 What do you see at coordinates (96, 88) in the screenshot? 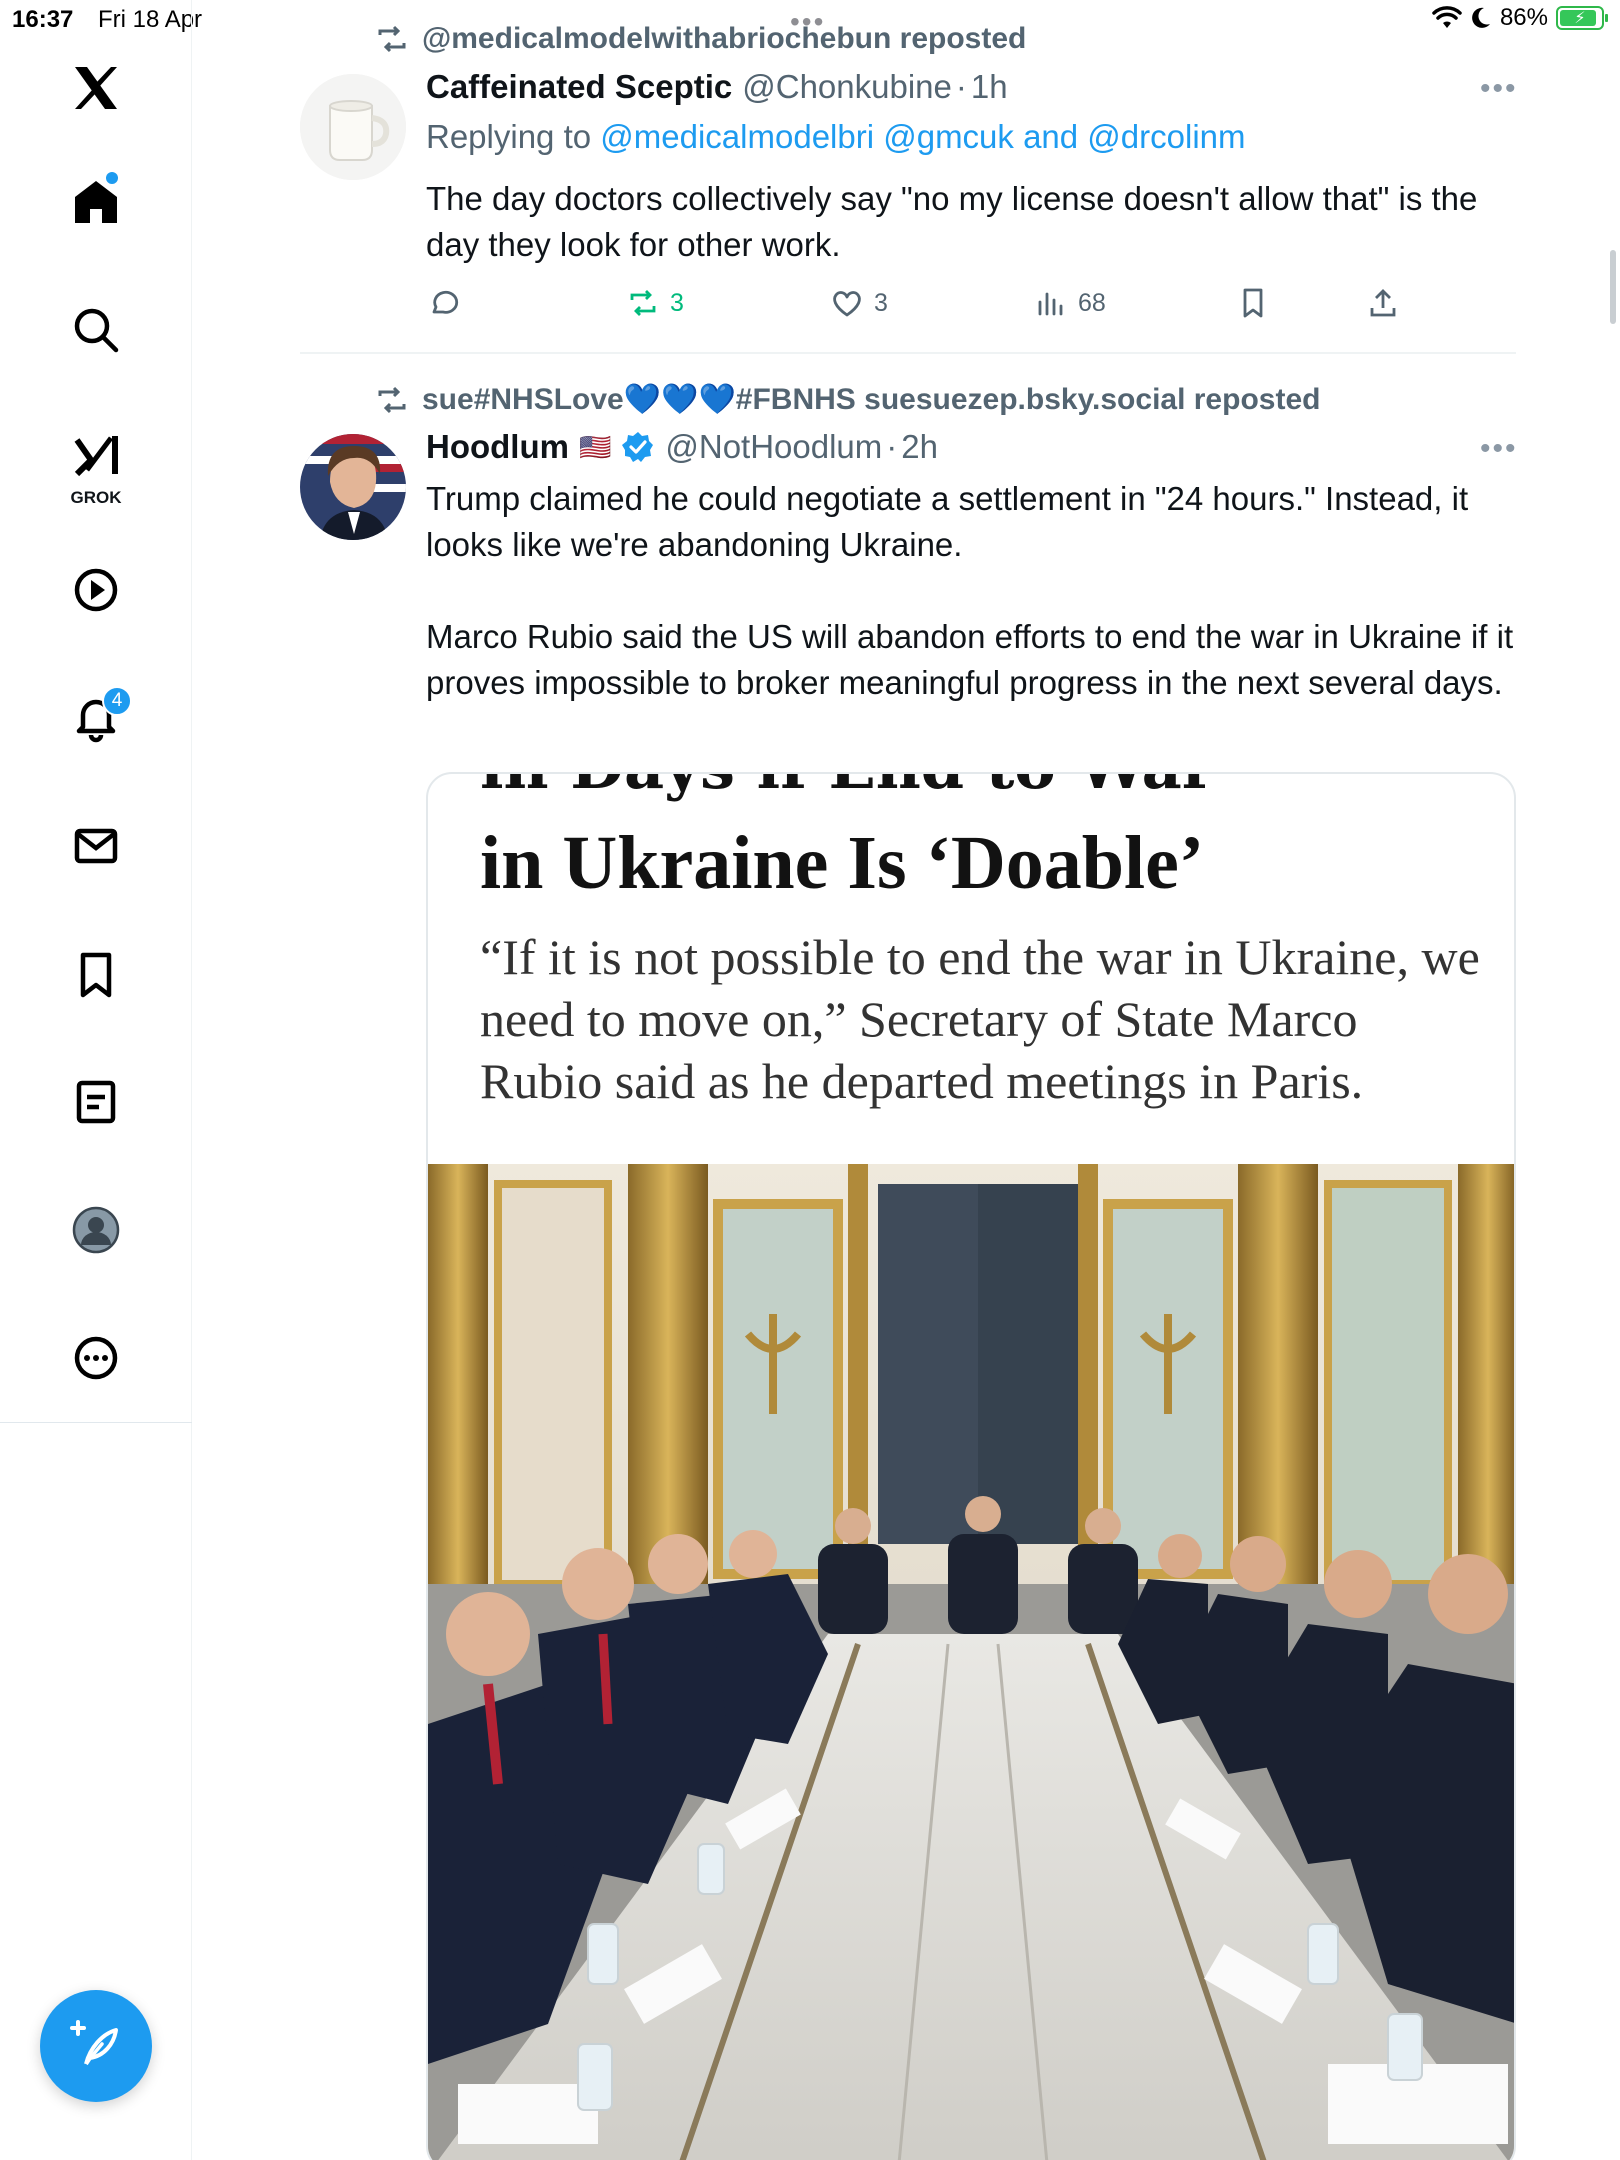
I see `x-logo-icon` at bounding box center [96, 88].